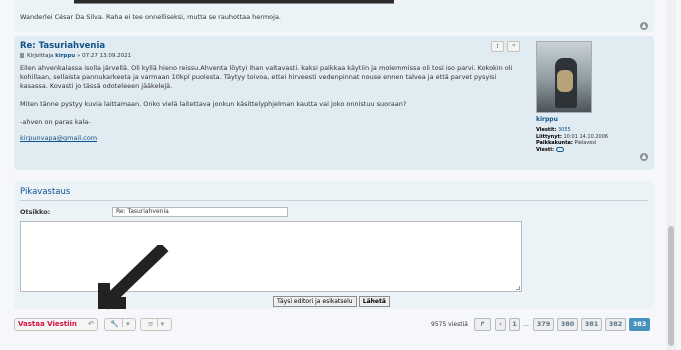  Describe the element at coordinates (543, 324) in the screenshot. I see `page-link: 379` at that location.